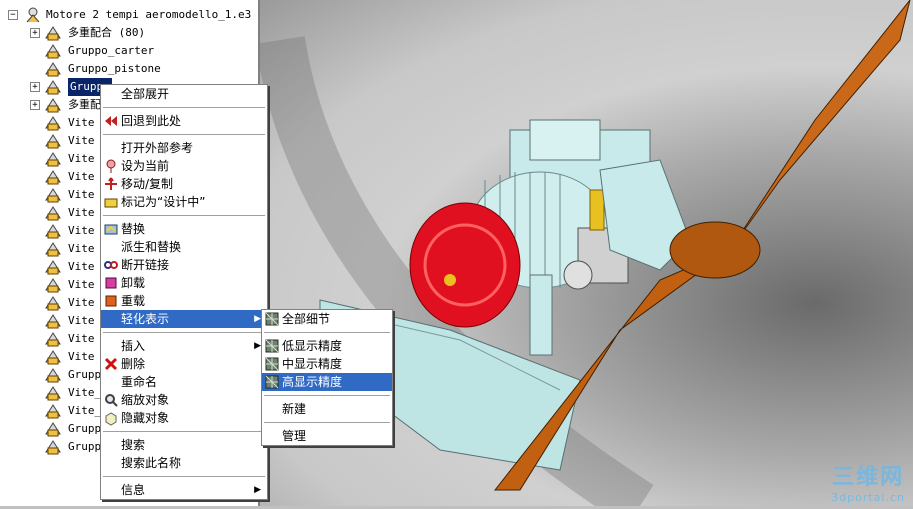  Describe the element at coordinates (133, 445) in the screenshot. I see `menu-item-label: 搜索` at that location.